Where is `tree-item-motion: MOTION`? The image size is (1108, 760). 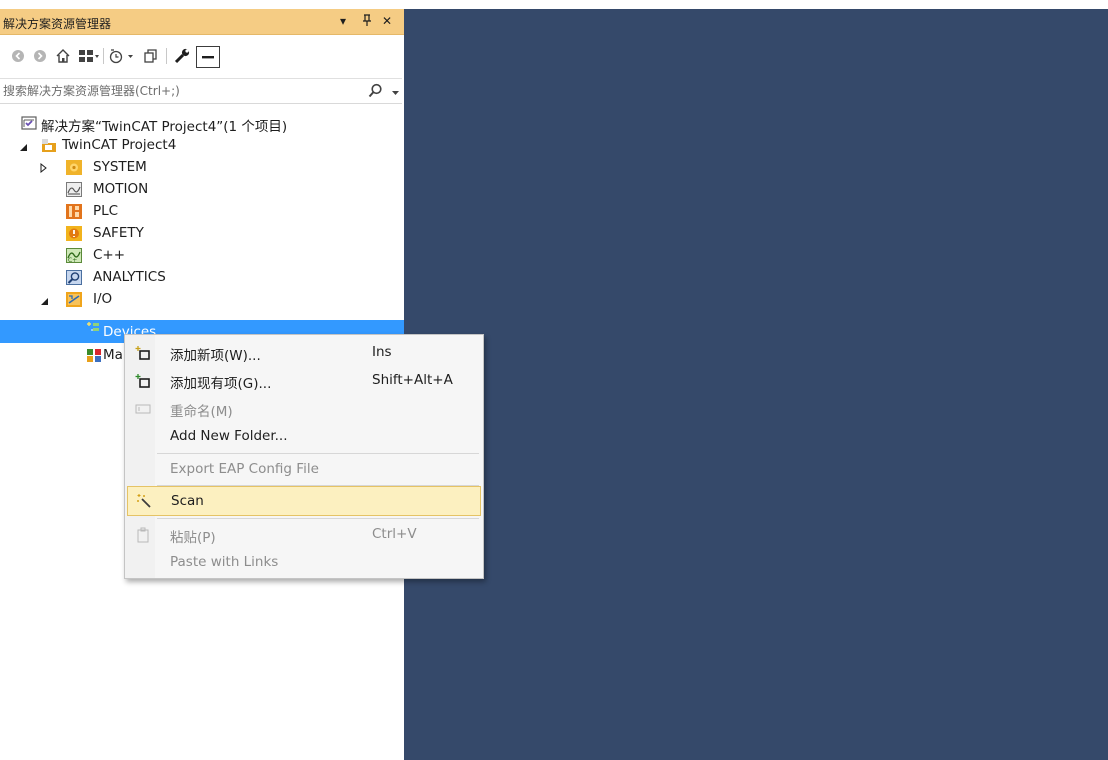 tree-item-motion: MOTION is located at coordinates (202, 189).